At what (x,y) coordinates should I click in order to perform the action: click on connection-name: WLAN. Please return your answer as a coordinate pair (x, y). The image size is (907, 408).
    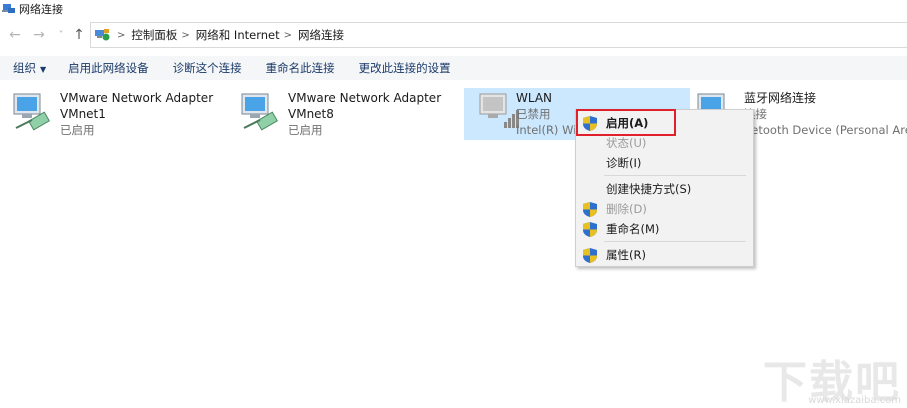
    Looking at the image, I should click on (534, 98).